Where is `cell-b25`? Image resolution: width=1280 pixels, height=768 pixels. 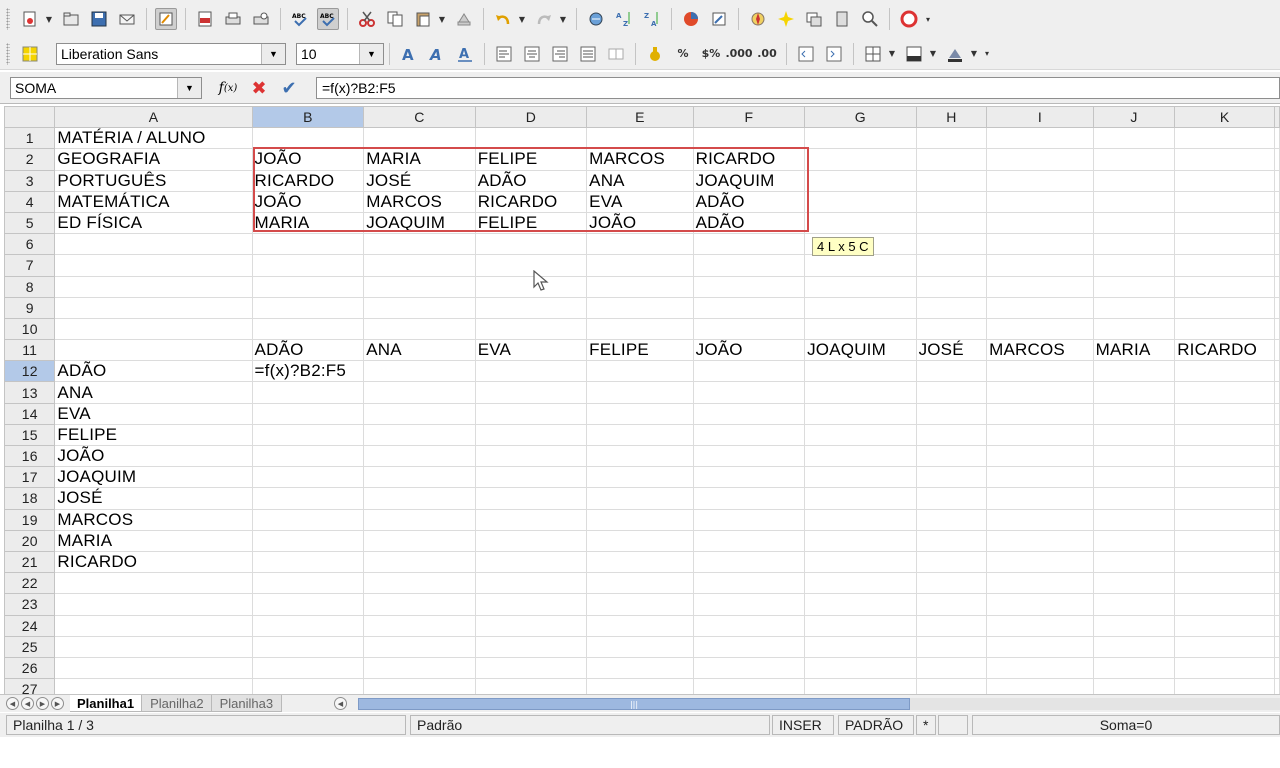 cell-b25 is located at coordinates (308, 647).